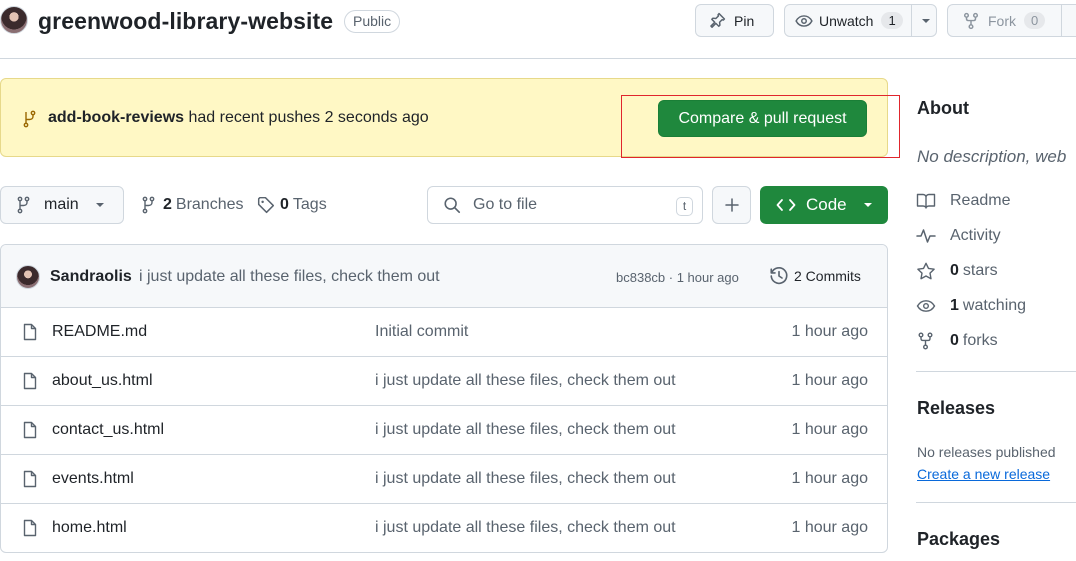 The image size is (1076, 561). Describe the element at coordinates (421, 332) in the screenshot. I see `file-commit-message: Initial commit` at that location.